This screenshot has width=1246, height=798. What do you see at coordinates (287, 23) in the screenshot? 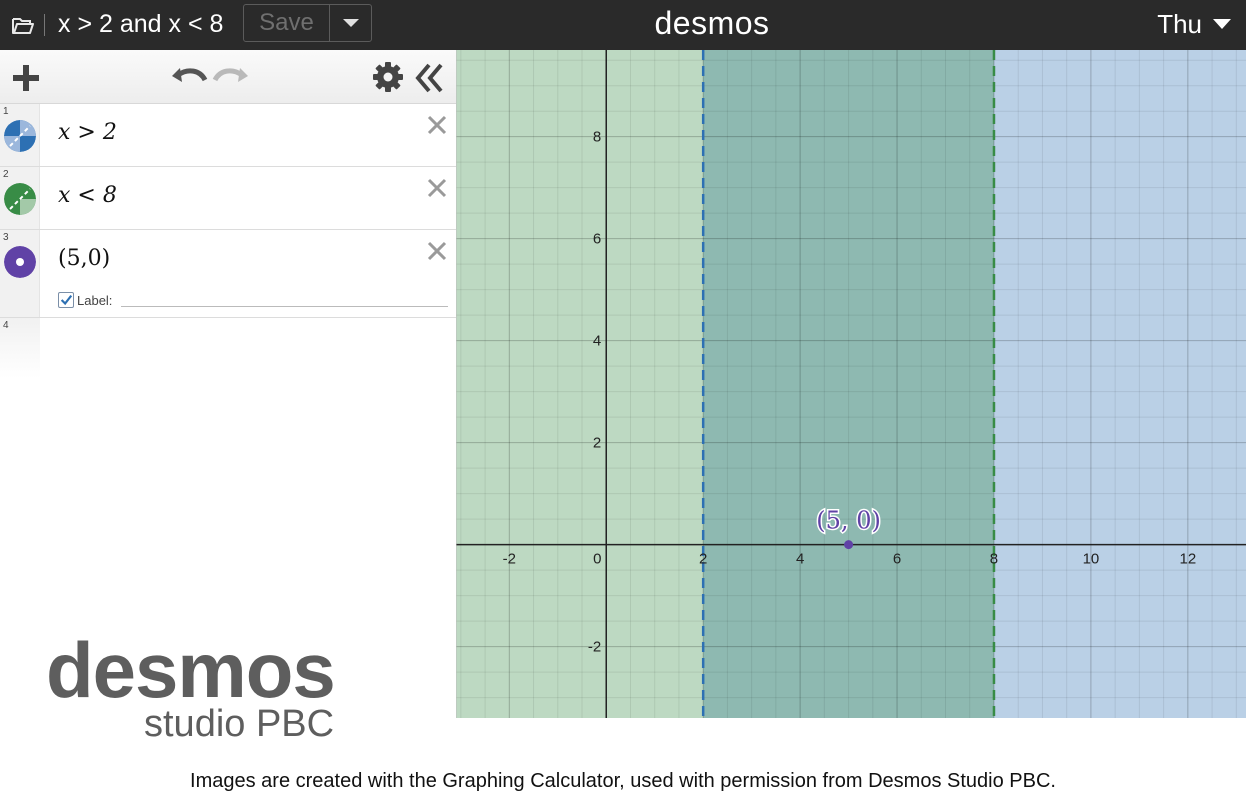
I see `save-button: Save` at bounding box center [287, 23].